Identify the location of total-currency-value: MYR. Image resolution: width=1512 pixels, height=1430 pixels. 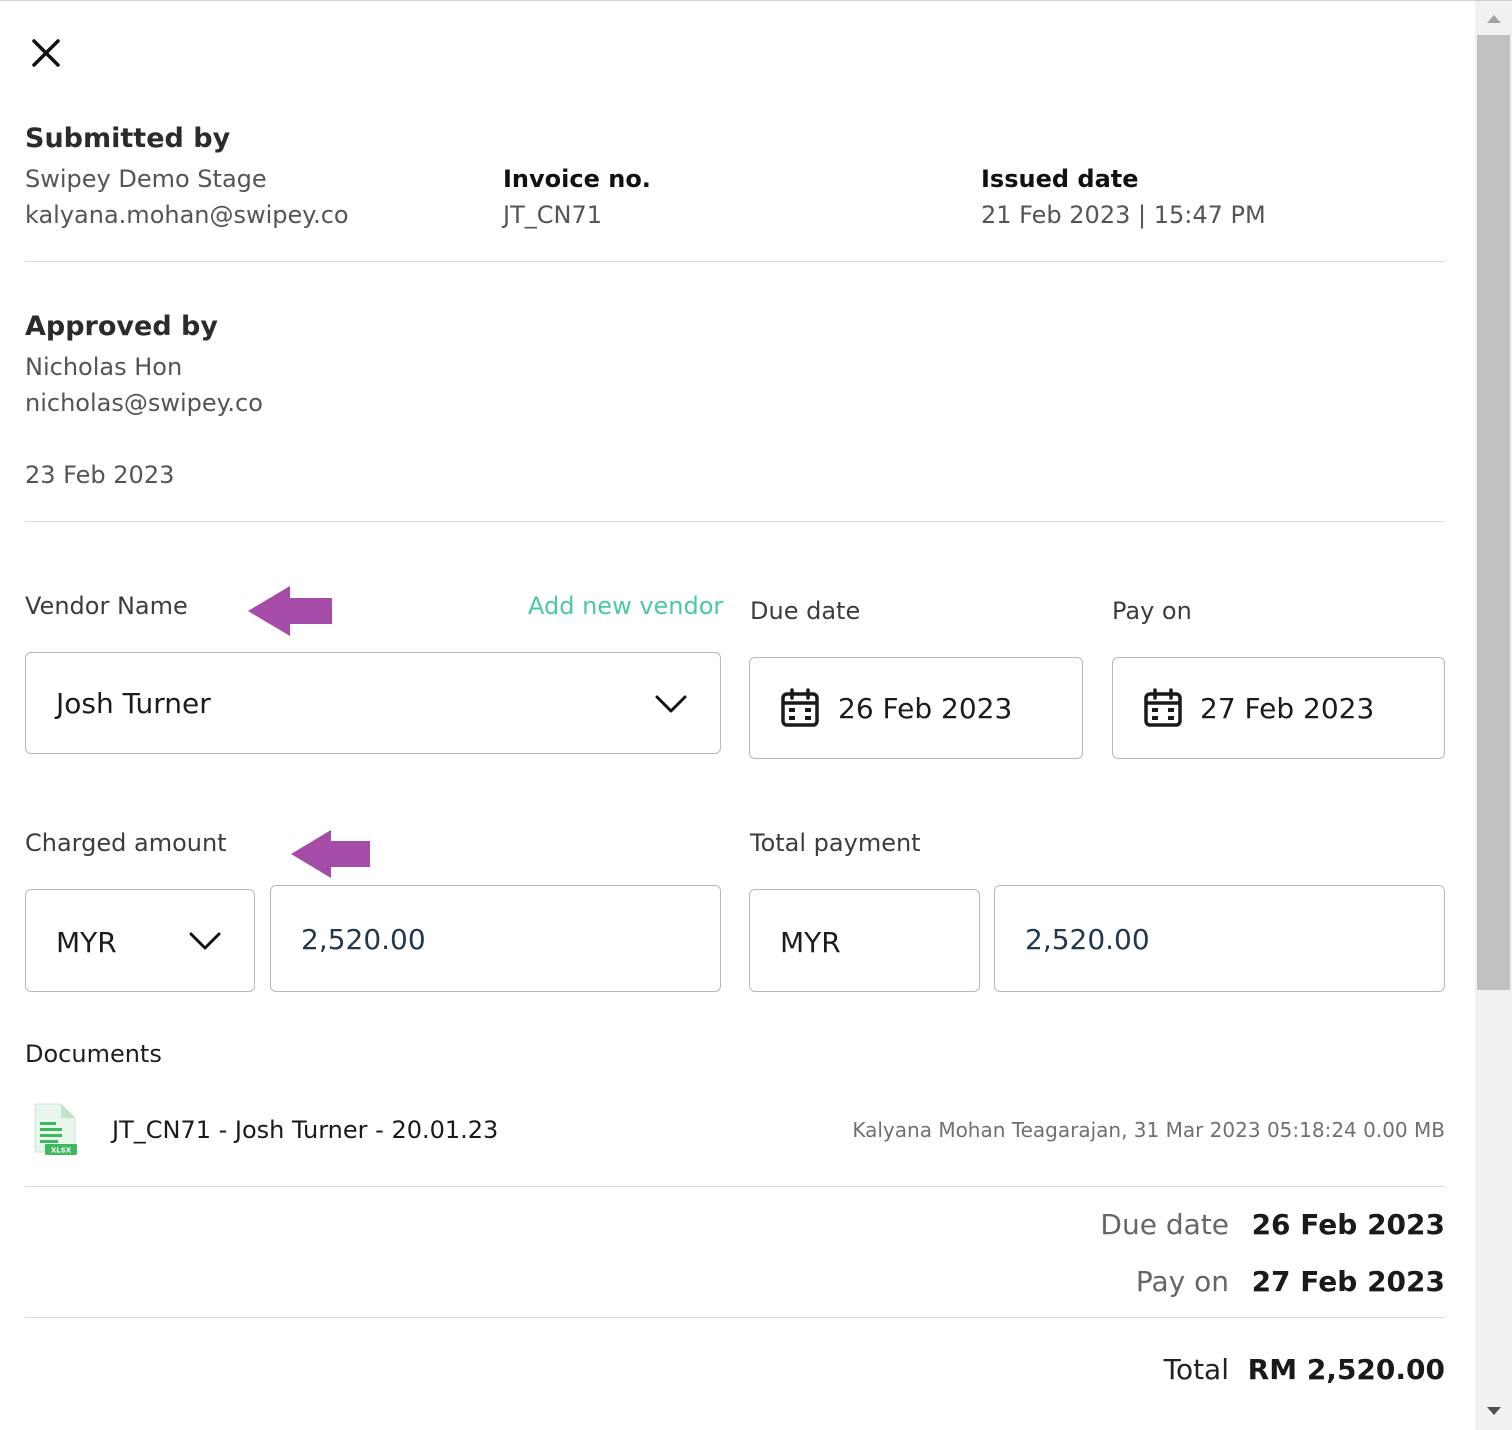
(810, 942).